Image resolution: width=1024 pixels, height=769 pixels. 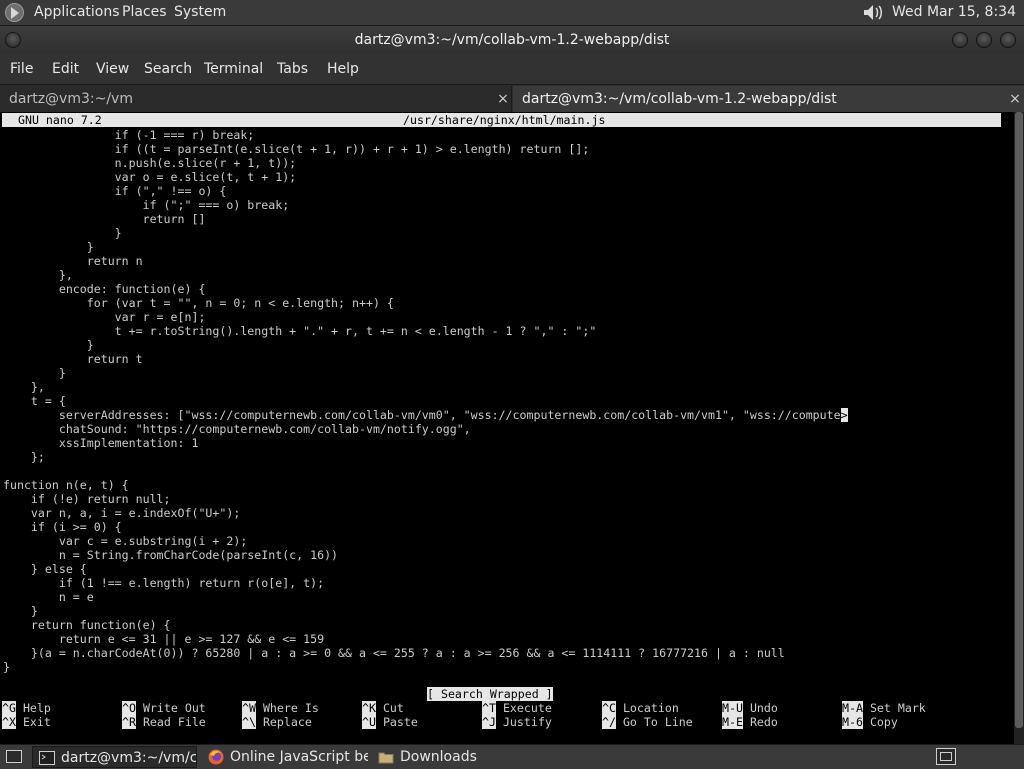 What do you see at coordinates (150, 177) in the screenshot?
I see `code-line: var o = e.slice(t, t + 1);` at bounding box center [150, 177].